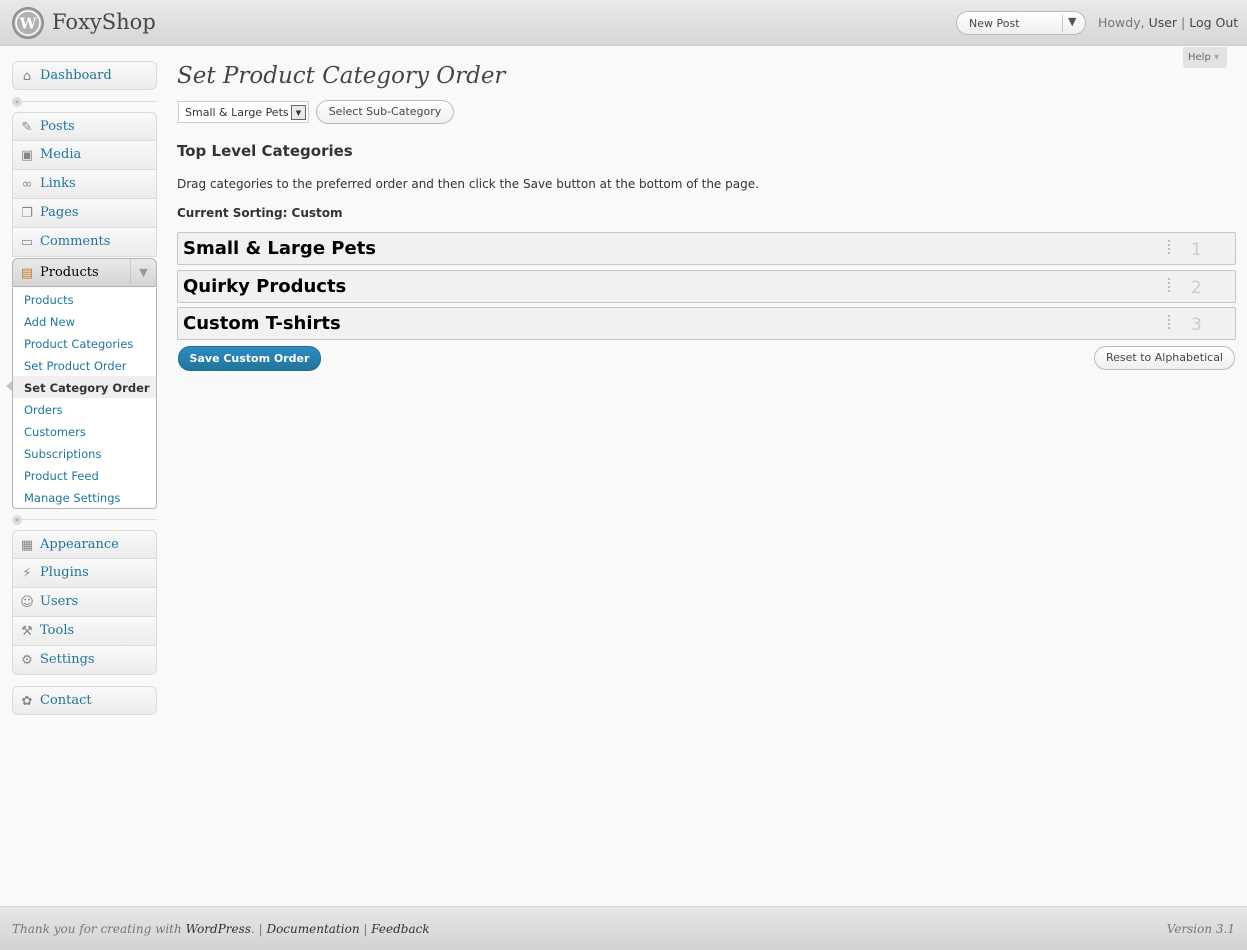  Describe the element at coordinates (59, 601) in the screenshot. I see `sidebar-item-label: Users` at that location.